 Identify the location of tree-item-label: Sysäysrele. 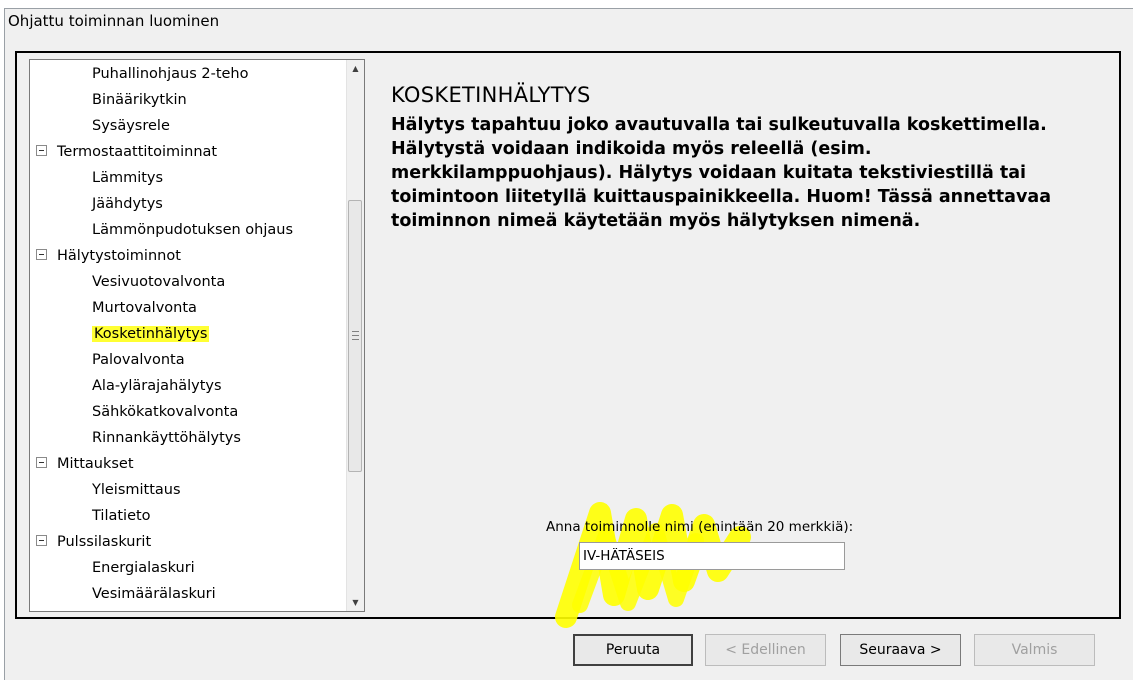
(131, 126).